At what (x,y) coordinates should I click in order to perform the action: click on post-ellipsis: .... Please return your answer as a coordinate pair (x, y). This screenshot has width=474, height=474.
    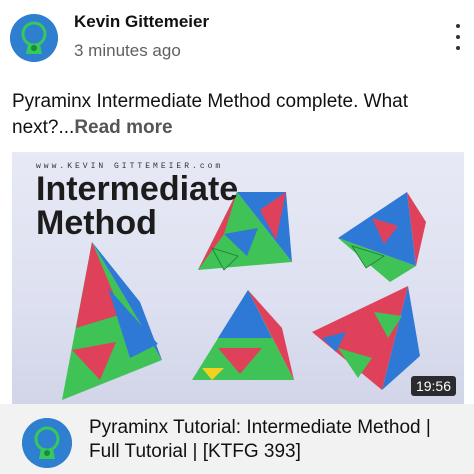
    Looking at the image, I should click on (66, 127).